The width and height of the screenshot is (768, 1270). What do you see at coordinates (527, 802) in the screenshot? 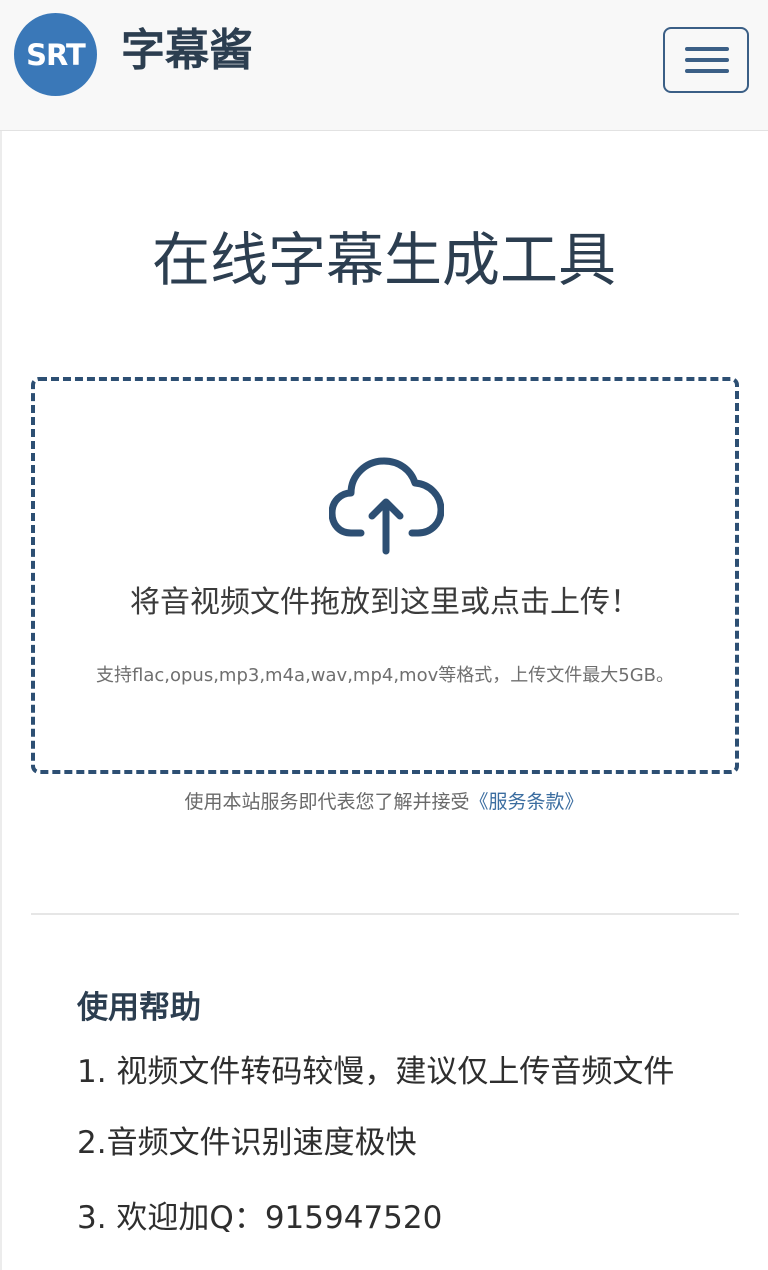
I see `terms-link: 《服务条款》` at bounding box center [527, 802].